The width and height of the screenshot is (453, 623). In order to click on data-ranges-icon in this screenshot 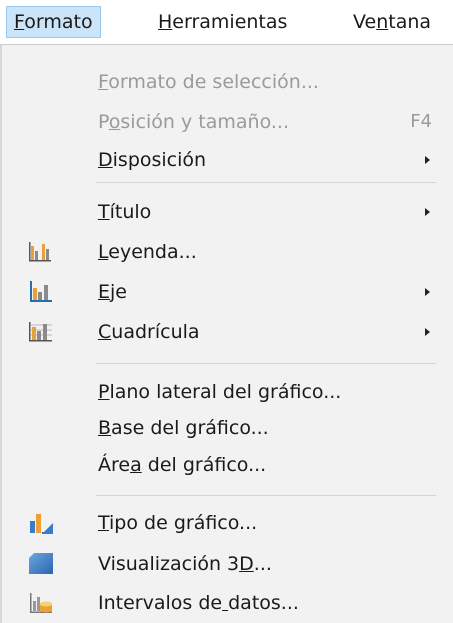, I will do `click(41, 603)`.